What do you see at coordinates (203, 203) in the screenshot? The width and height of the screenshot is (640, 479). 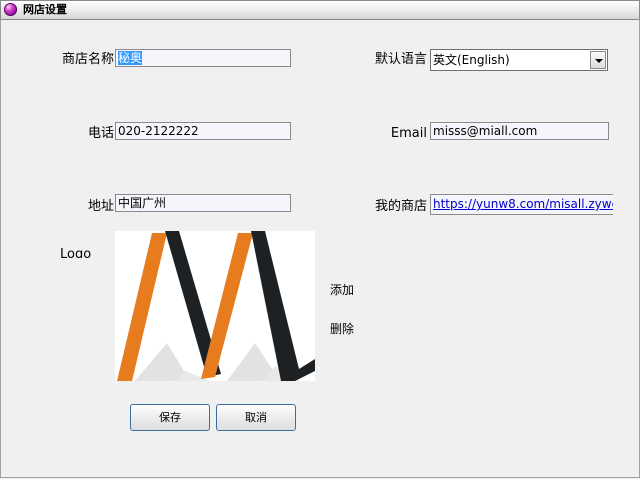 I see `address-input: 中国广州` at bounding box center [203, 203].